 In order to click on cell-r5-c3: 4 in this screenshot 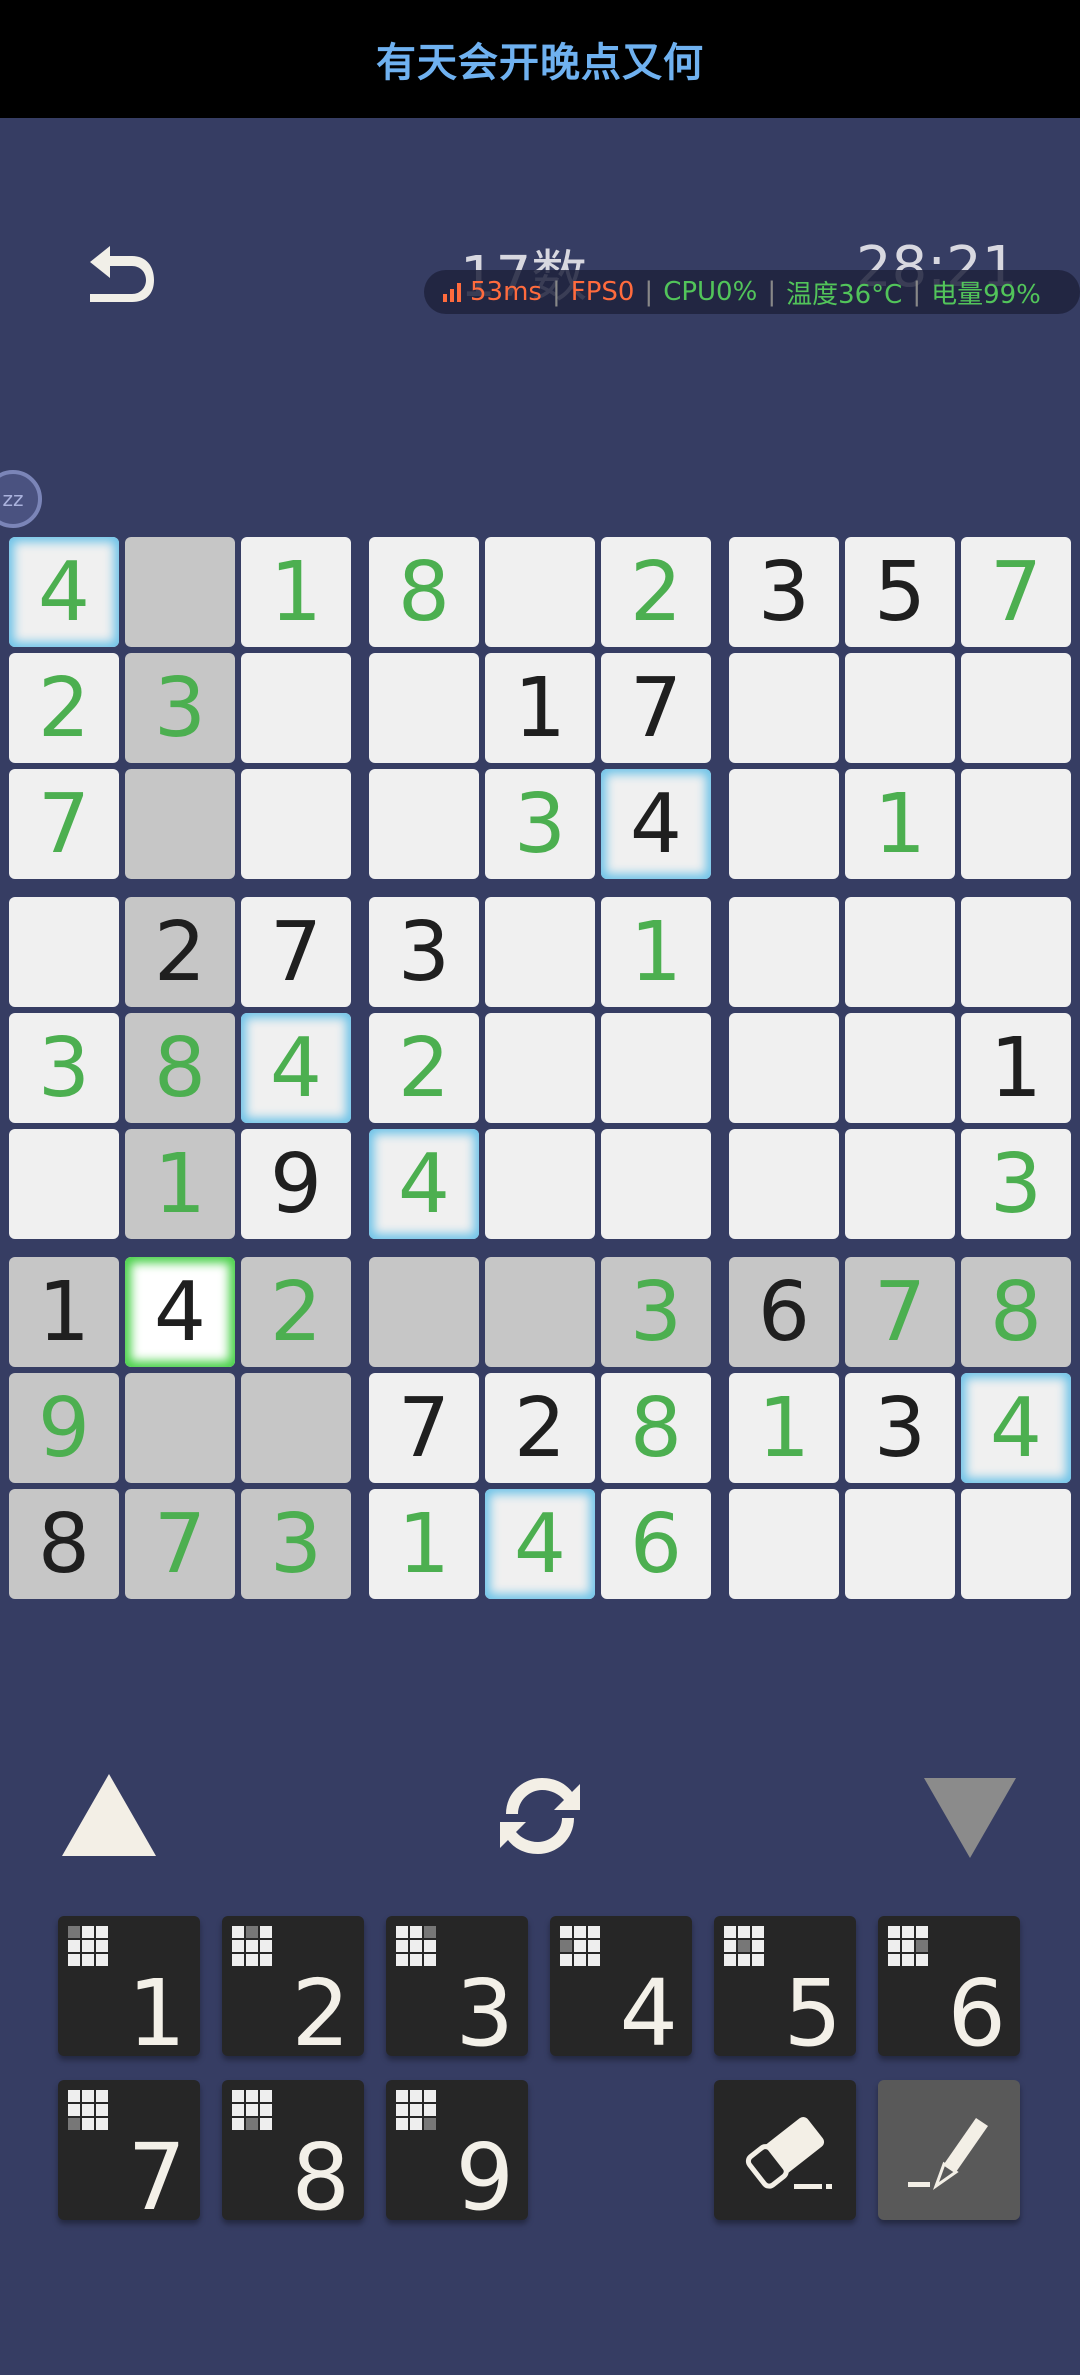, I will do `click(296, 1068)`.